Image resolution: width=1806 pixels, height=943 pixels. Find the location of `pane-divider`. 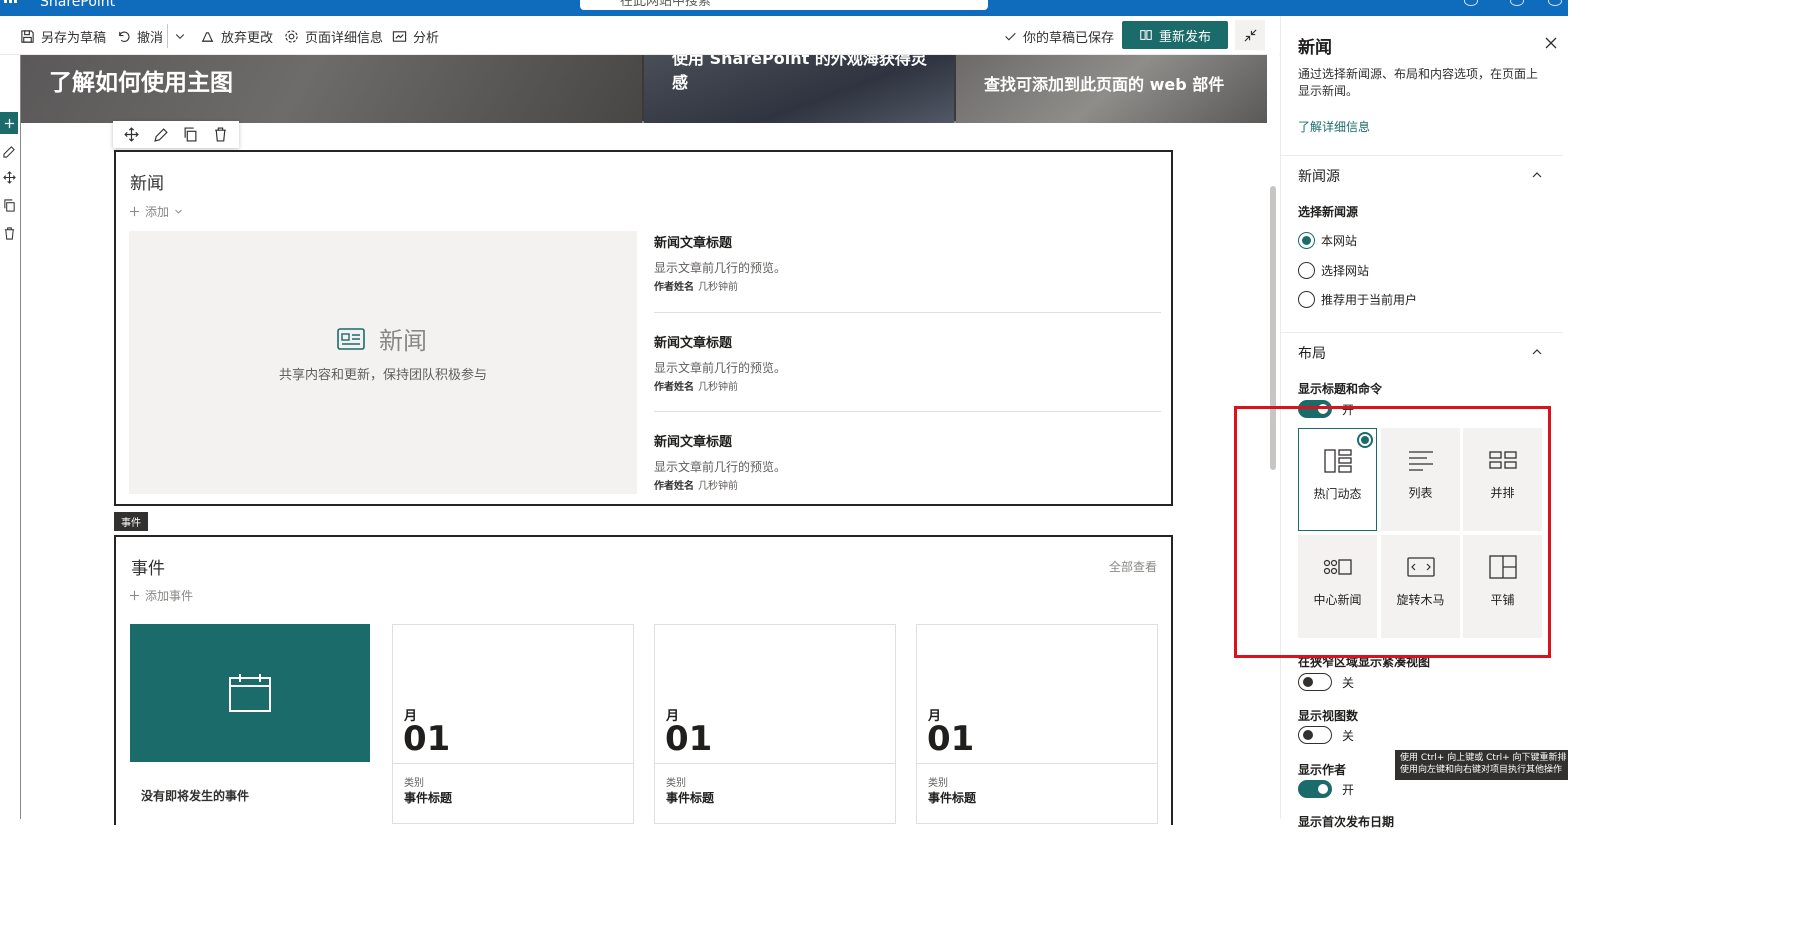

pane-divider is located at coordinates (1422, 155).